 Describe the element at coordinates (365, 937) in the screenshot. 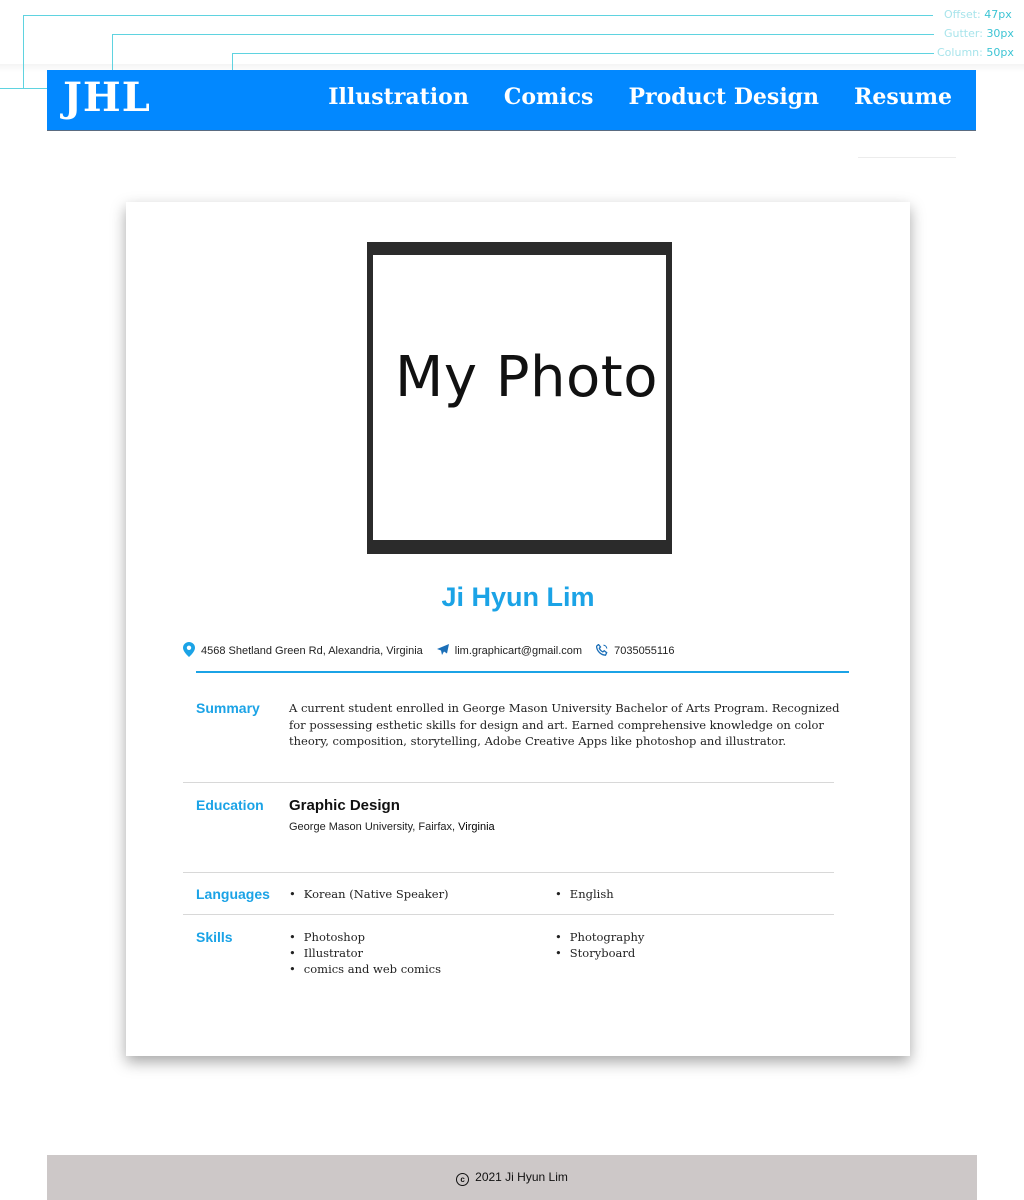

I see `skill-item: Photoshop` at that location.